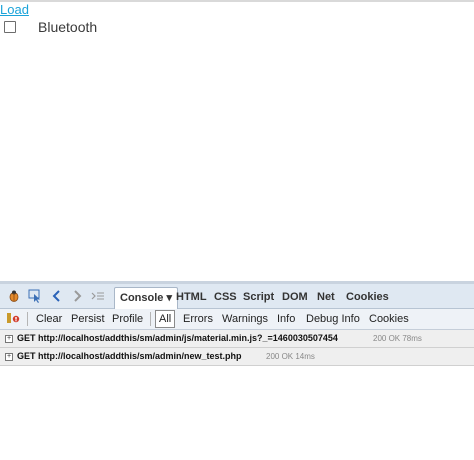 The image size is (474, 460). Describe the element at coordinates (333, 319) in the screenshot. I see `filter-debug-info-button: Debug Info` at that location.